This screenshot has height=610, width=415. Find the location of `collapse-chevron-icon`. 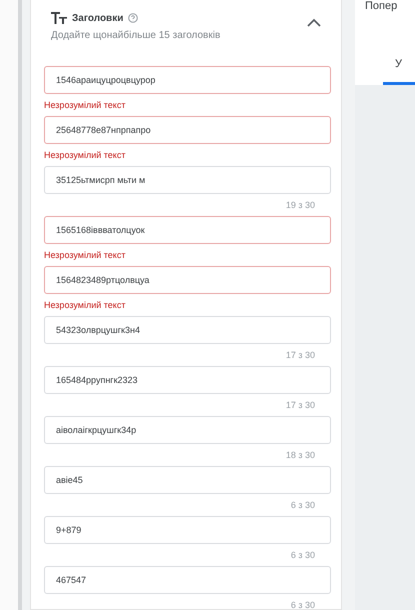

collapse-chevron-icon is located at coordinates (314, 23).